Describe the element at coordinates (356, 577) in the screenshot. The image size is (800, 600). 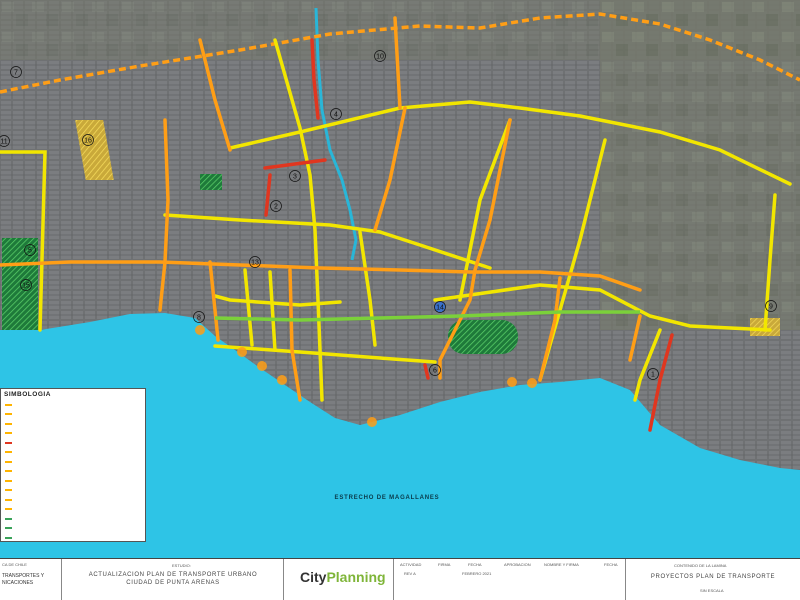
I see `logo-part-2: Planning` at that location.